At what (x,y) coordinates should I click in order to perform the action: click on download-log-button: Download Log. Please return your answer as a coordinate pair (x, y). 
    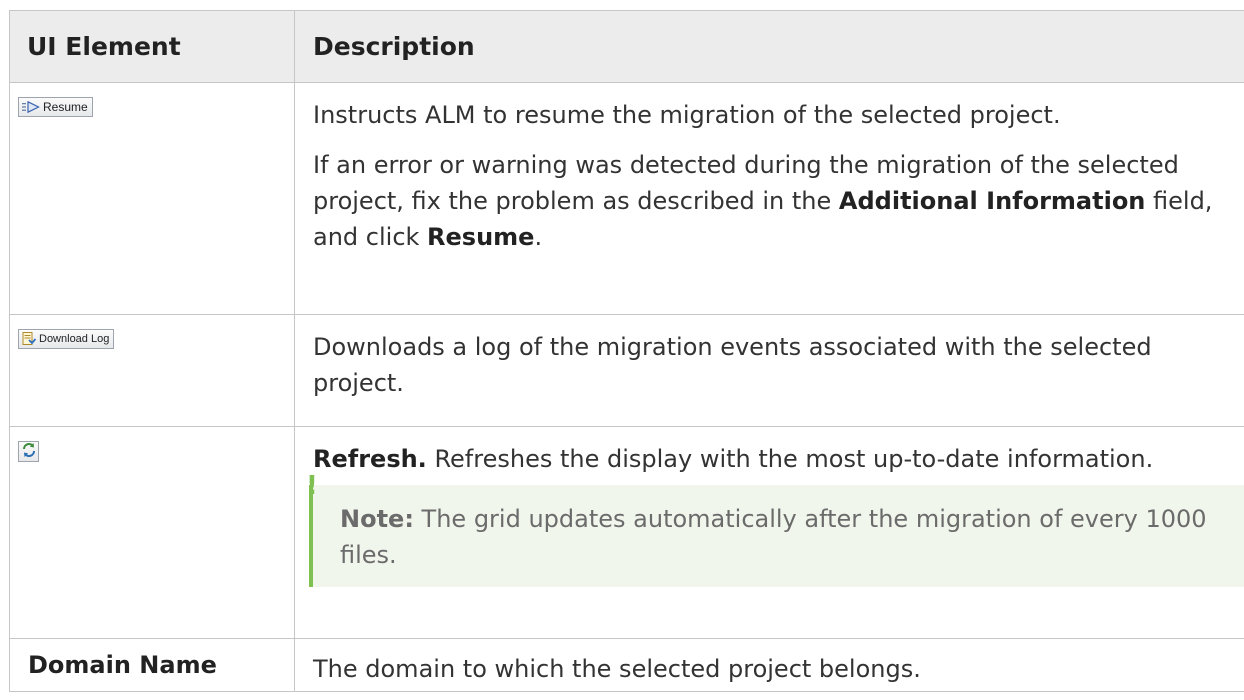
    Looking at the image, I should click on (66, 339).